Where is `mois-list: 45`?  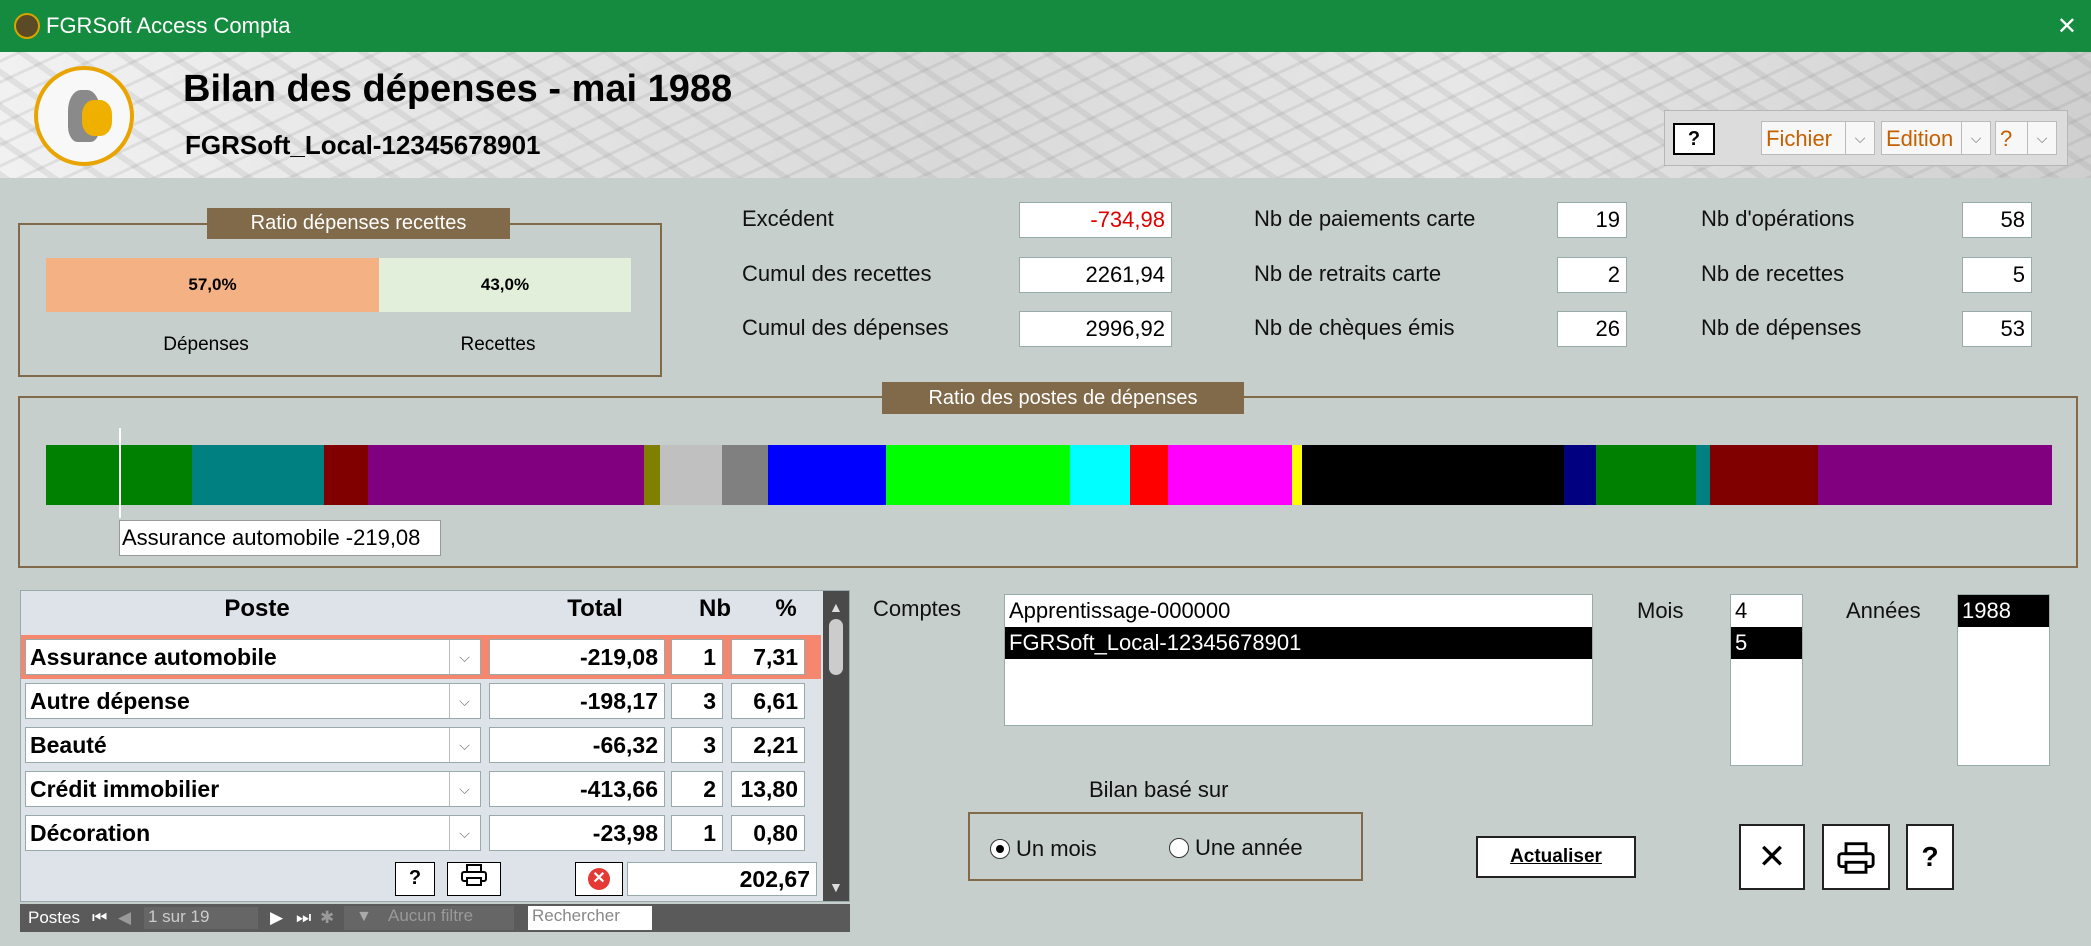
mois-list: 45 is located at coordinates (1766, 680).